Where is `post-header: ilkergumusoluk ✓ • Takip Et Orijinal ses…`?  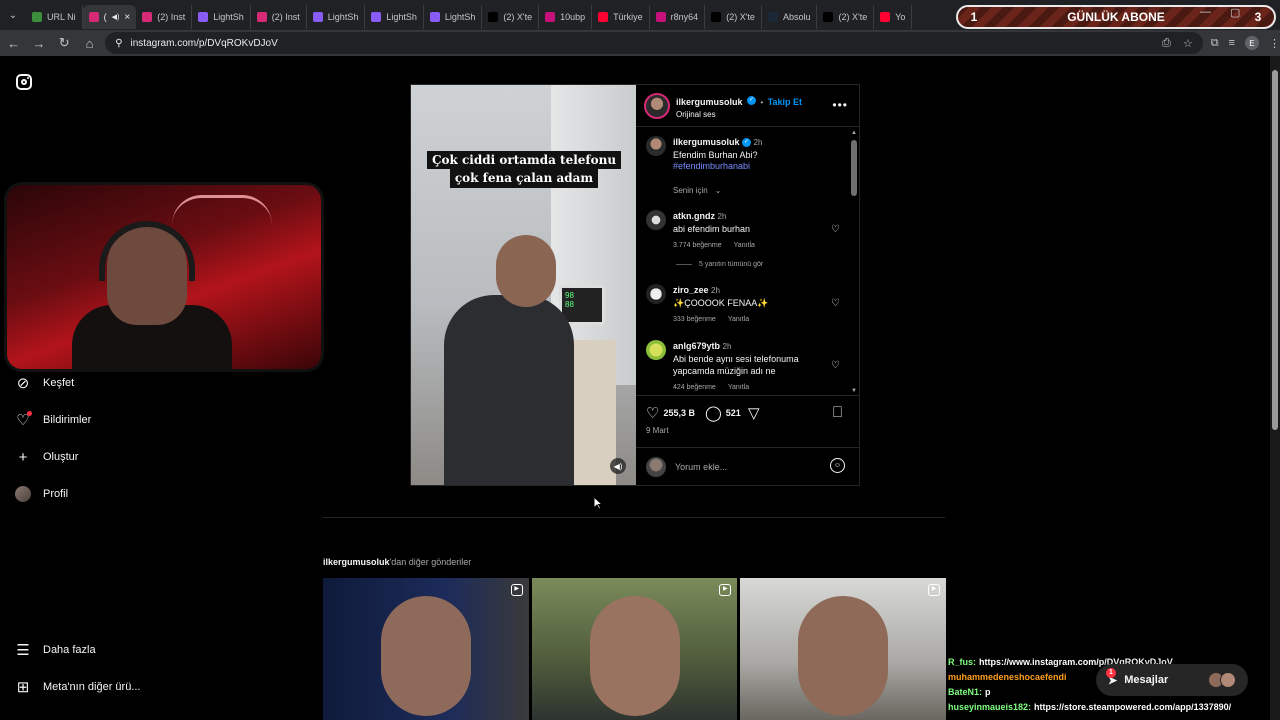 post-header: ilkergumusoluk ✓ • Takip Et Orijinal ses… is located at coordinates (748, 106).